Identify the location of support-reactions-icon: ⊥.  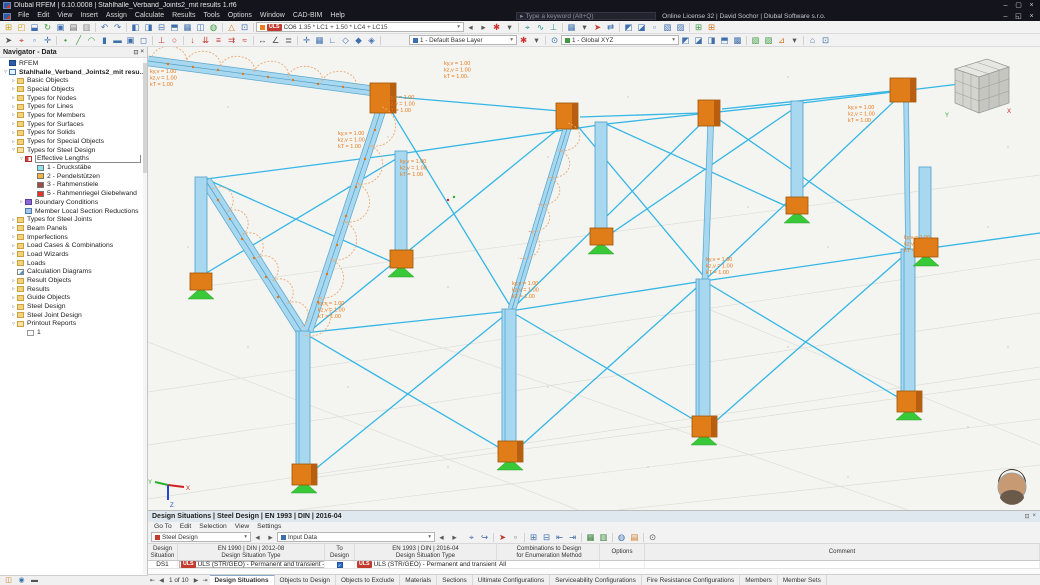
(553, 27).